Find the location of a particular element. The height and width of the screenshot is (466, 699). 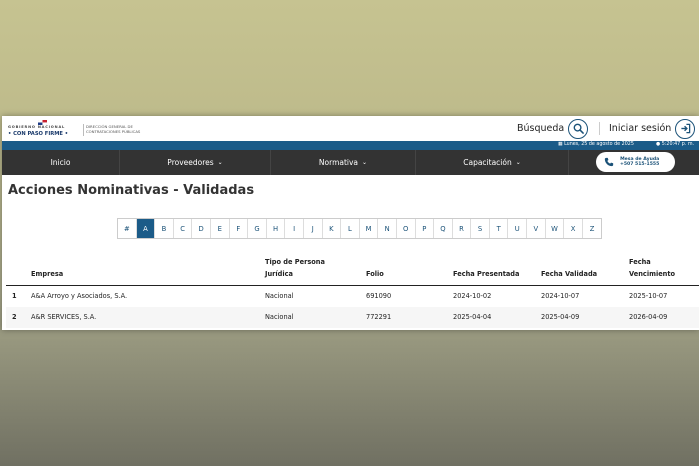

nav-item-label: Inicio is located at coordinates (60, 162).